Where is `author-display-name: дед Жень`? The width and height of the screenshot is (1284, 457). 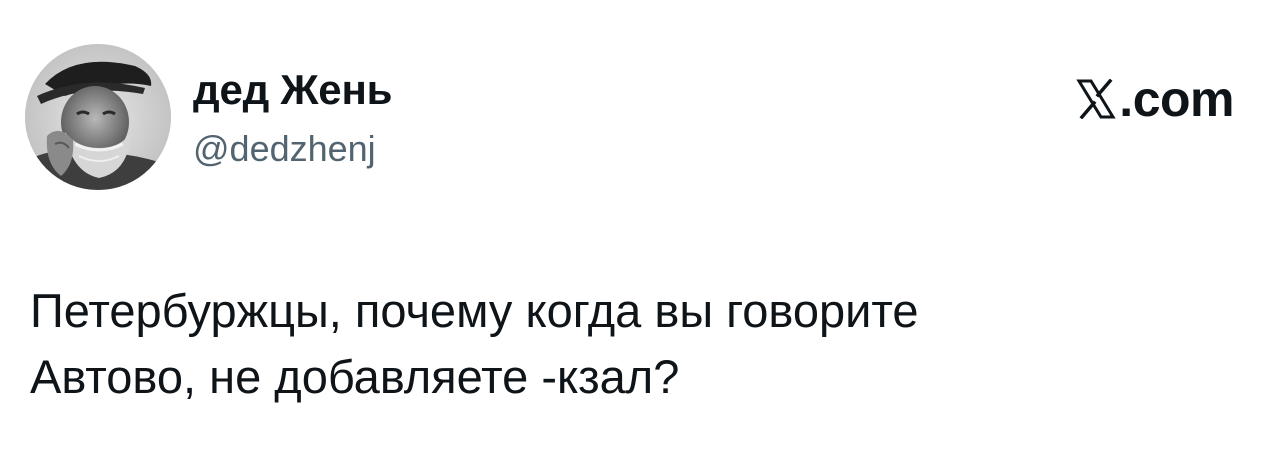 author-display-name: дед Жень is located at coordinates (292, 90).